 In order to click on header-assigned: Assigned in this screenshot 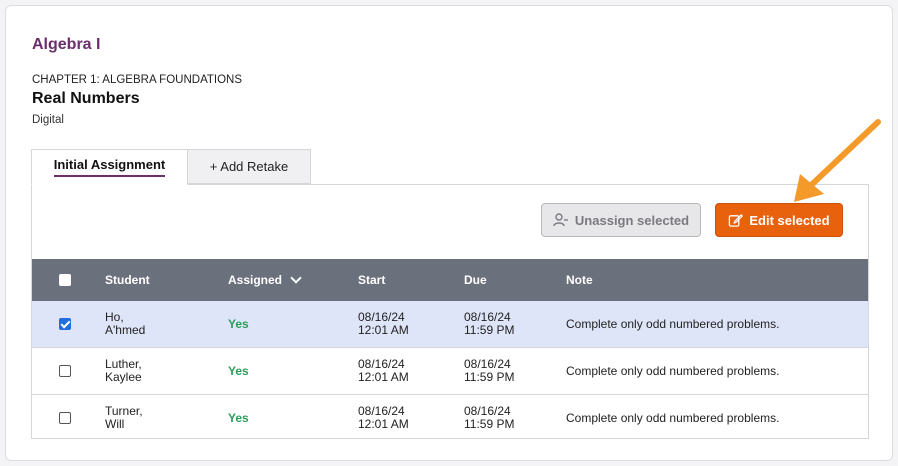, I will do `click(265, 280)`.